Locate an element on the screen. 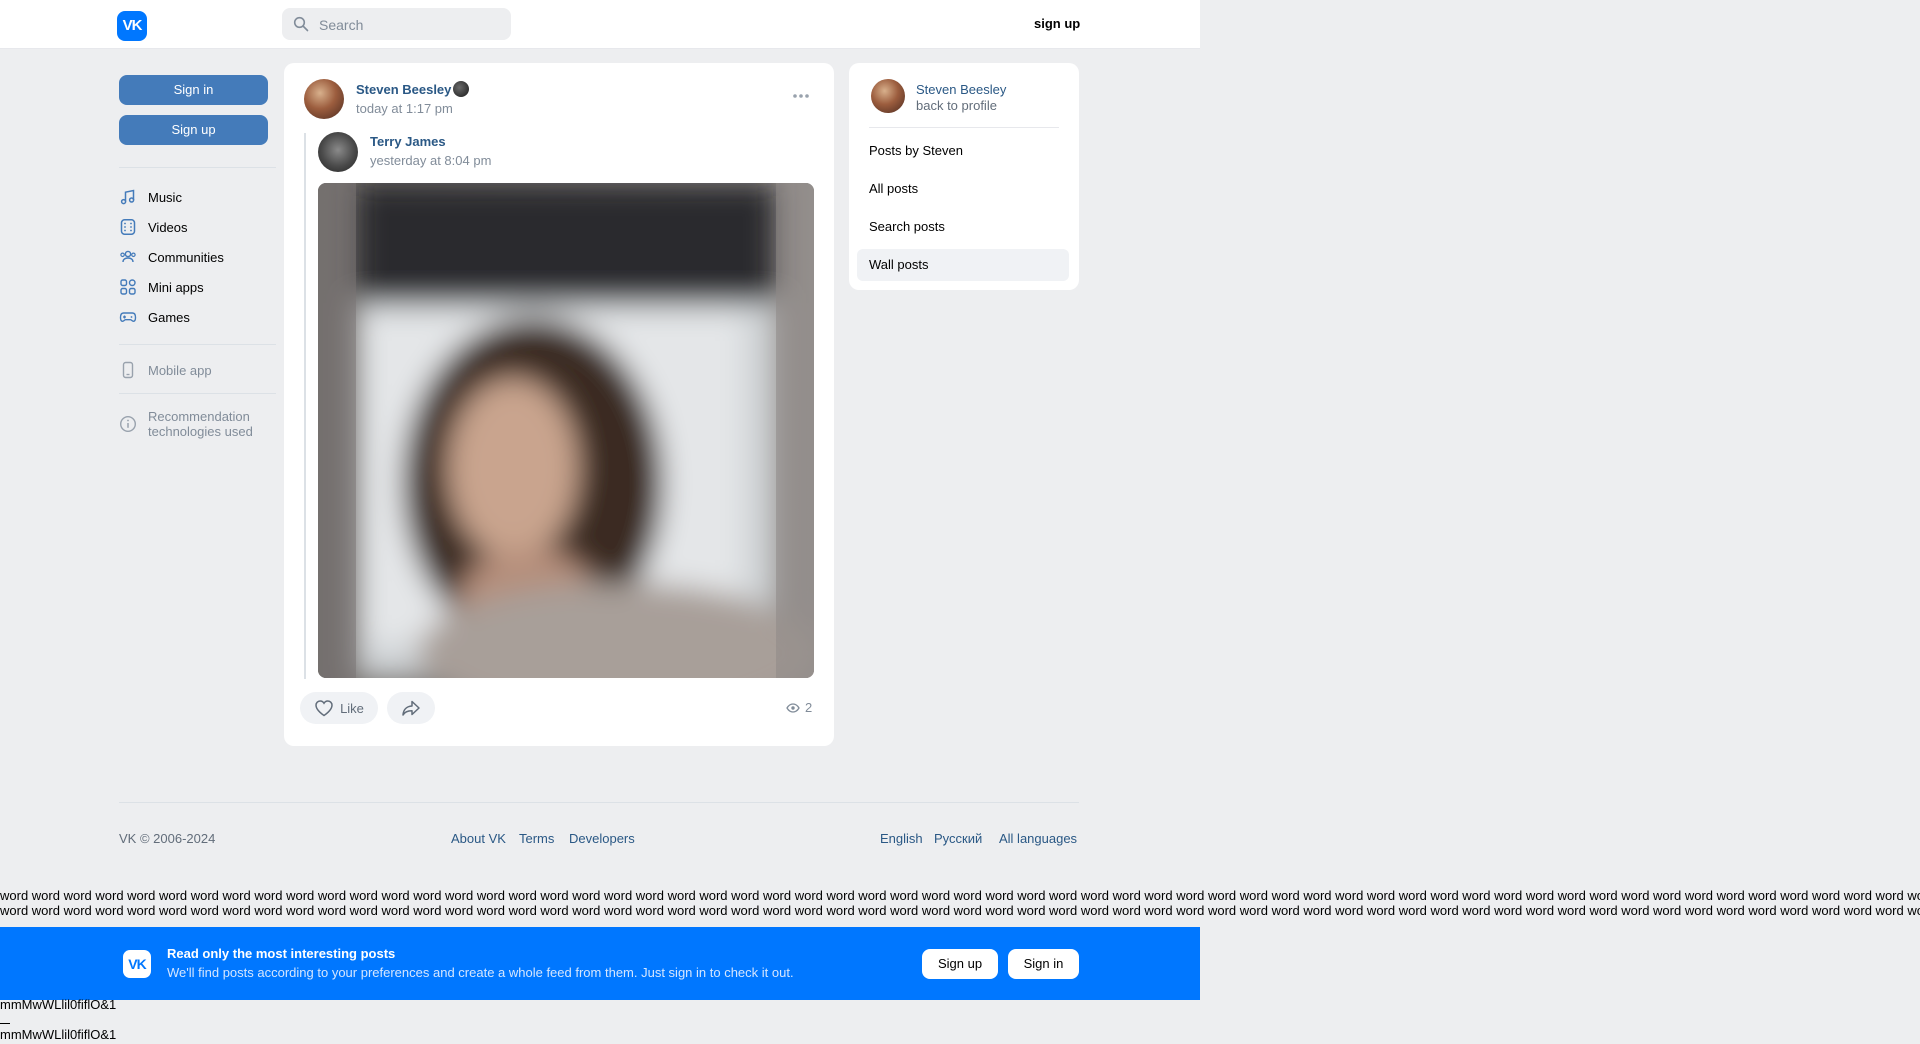 This screenshot has width=1920, height=1044. profile-avatar is located at coordinates (888, 96).